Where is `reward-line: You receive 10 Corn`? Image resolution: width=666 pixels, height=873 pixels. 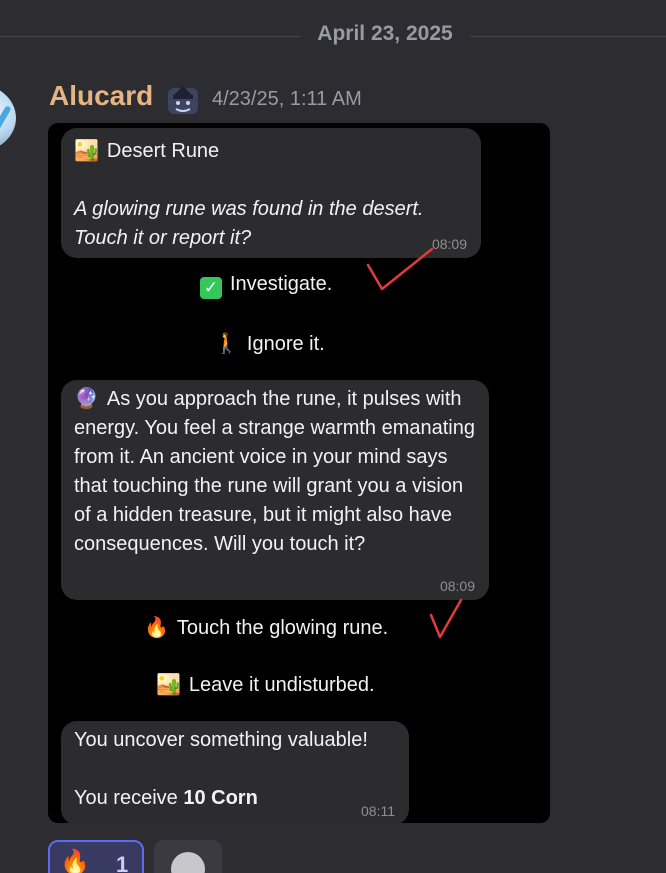
reward-line: You receive 10 Corn is located at coordinates (235, 798).